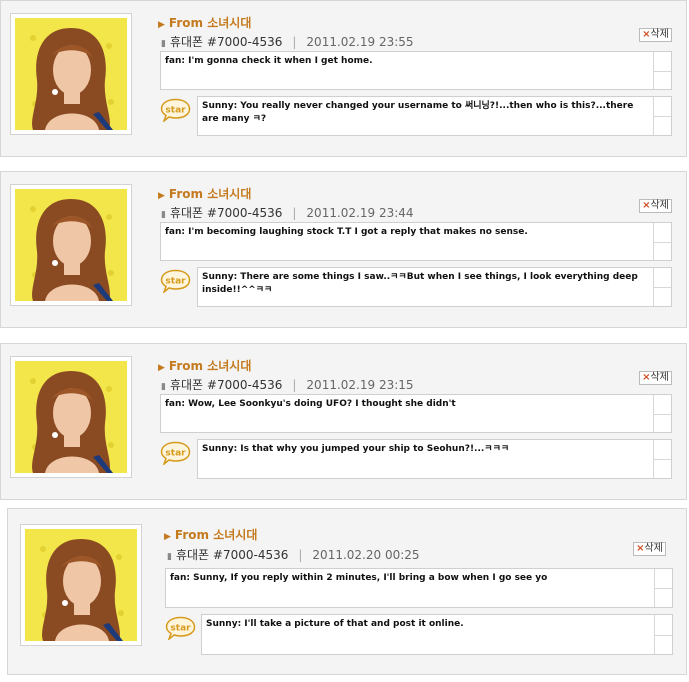  I want to click on fan-message: fan: I'm gonna check it when I get home., so click(416, 70).